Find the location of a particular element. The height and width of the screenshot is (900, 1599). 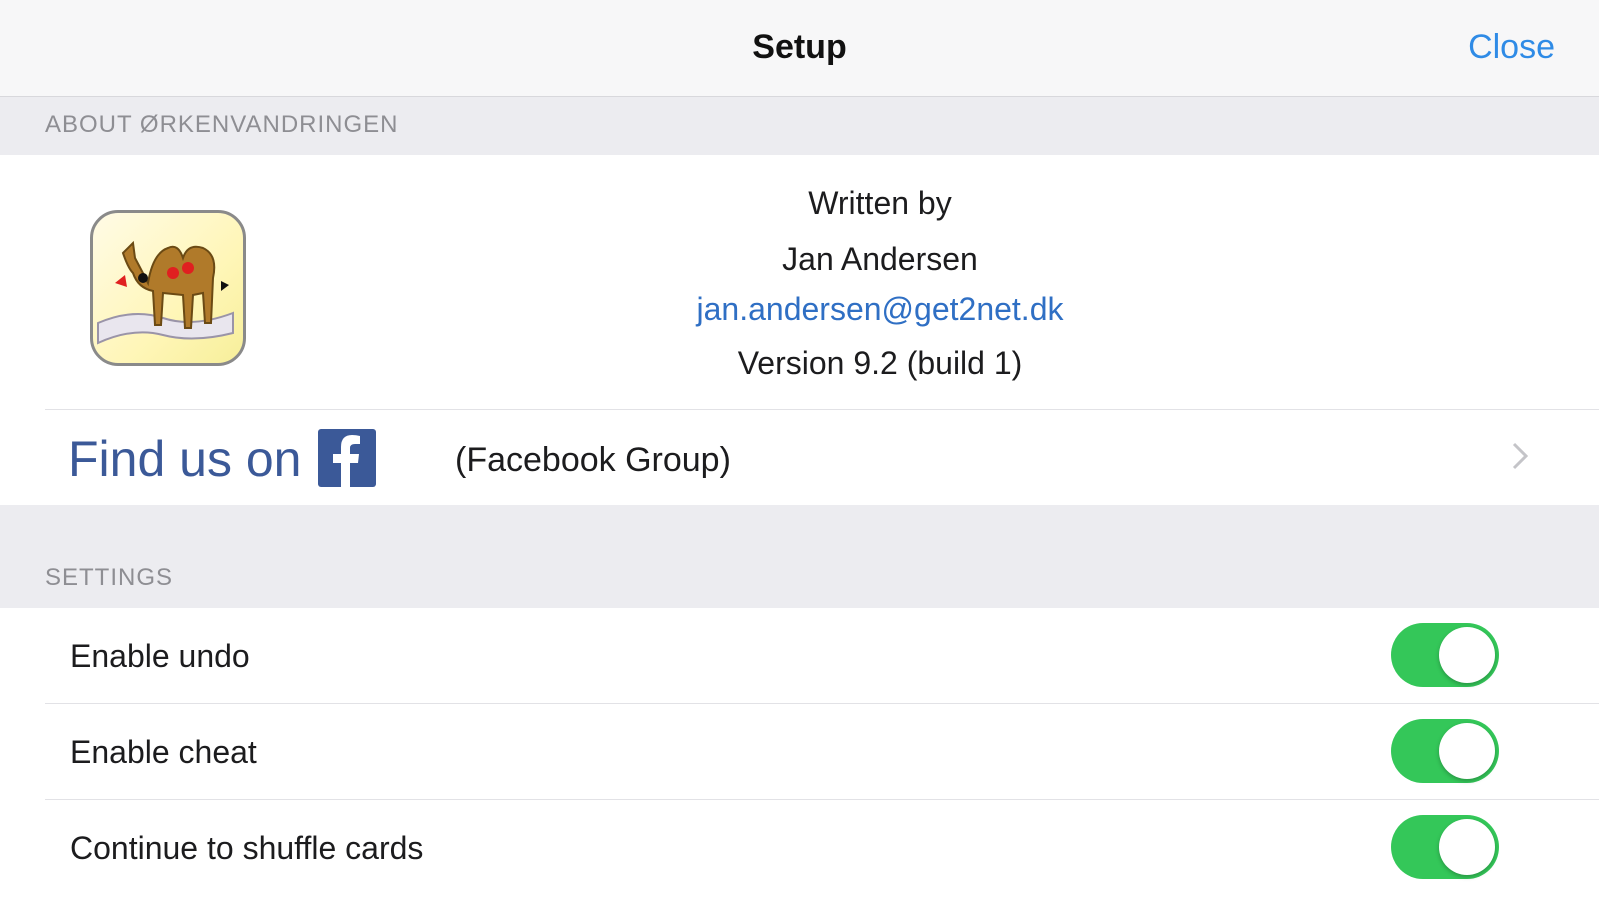

setting-row-enable-cheat: Enable cheat is located at coordinates (799, 751).